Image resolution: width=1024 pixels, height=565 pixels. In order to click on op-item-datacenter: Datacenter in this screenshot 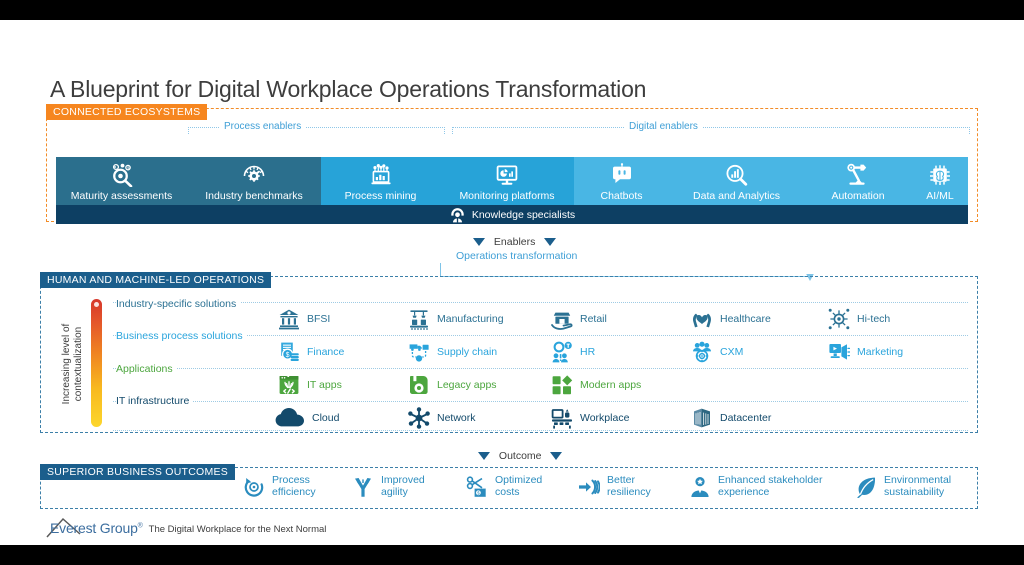, I will do `click(731, 418)`.